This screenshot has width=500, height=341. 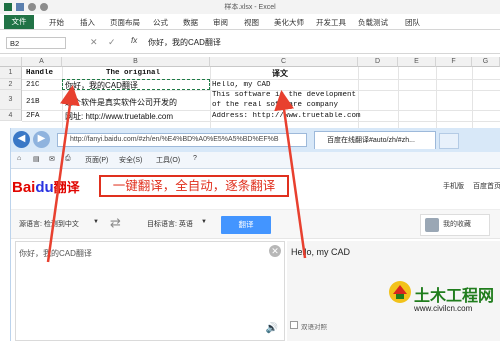 I want to click on name-box: B2, so click(x=36, y=43).